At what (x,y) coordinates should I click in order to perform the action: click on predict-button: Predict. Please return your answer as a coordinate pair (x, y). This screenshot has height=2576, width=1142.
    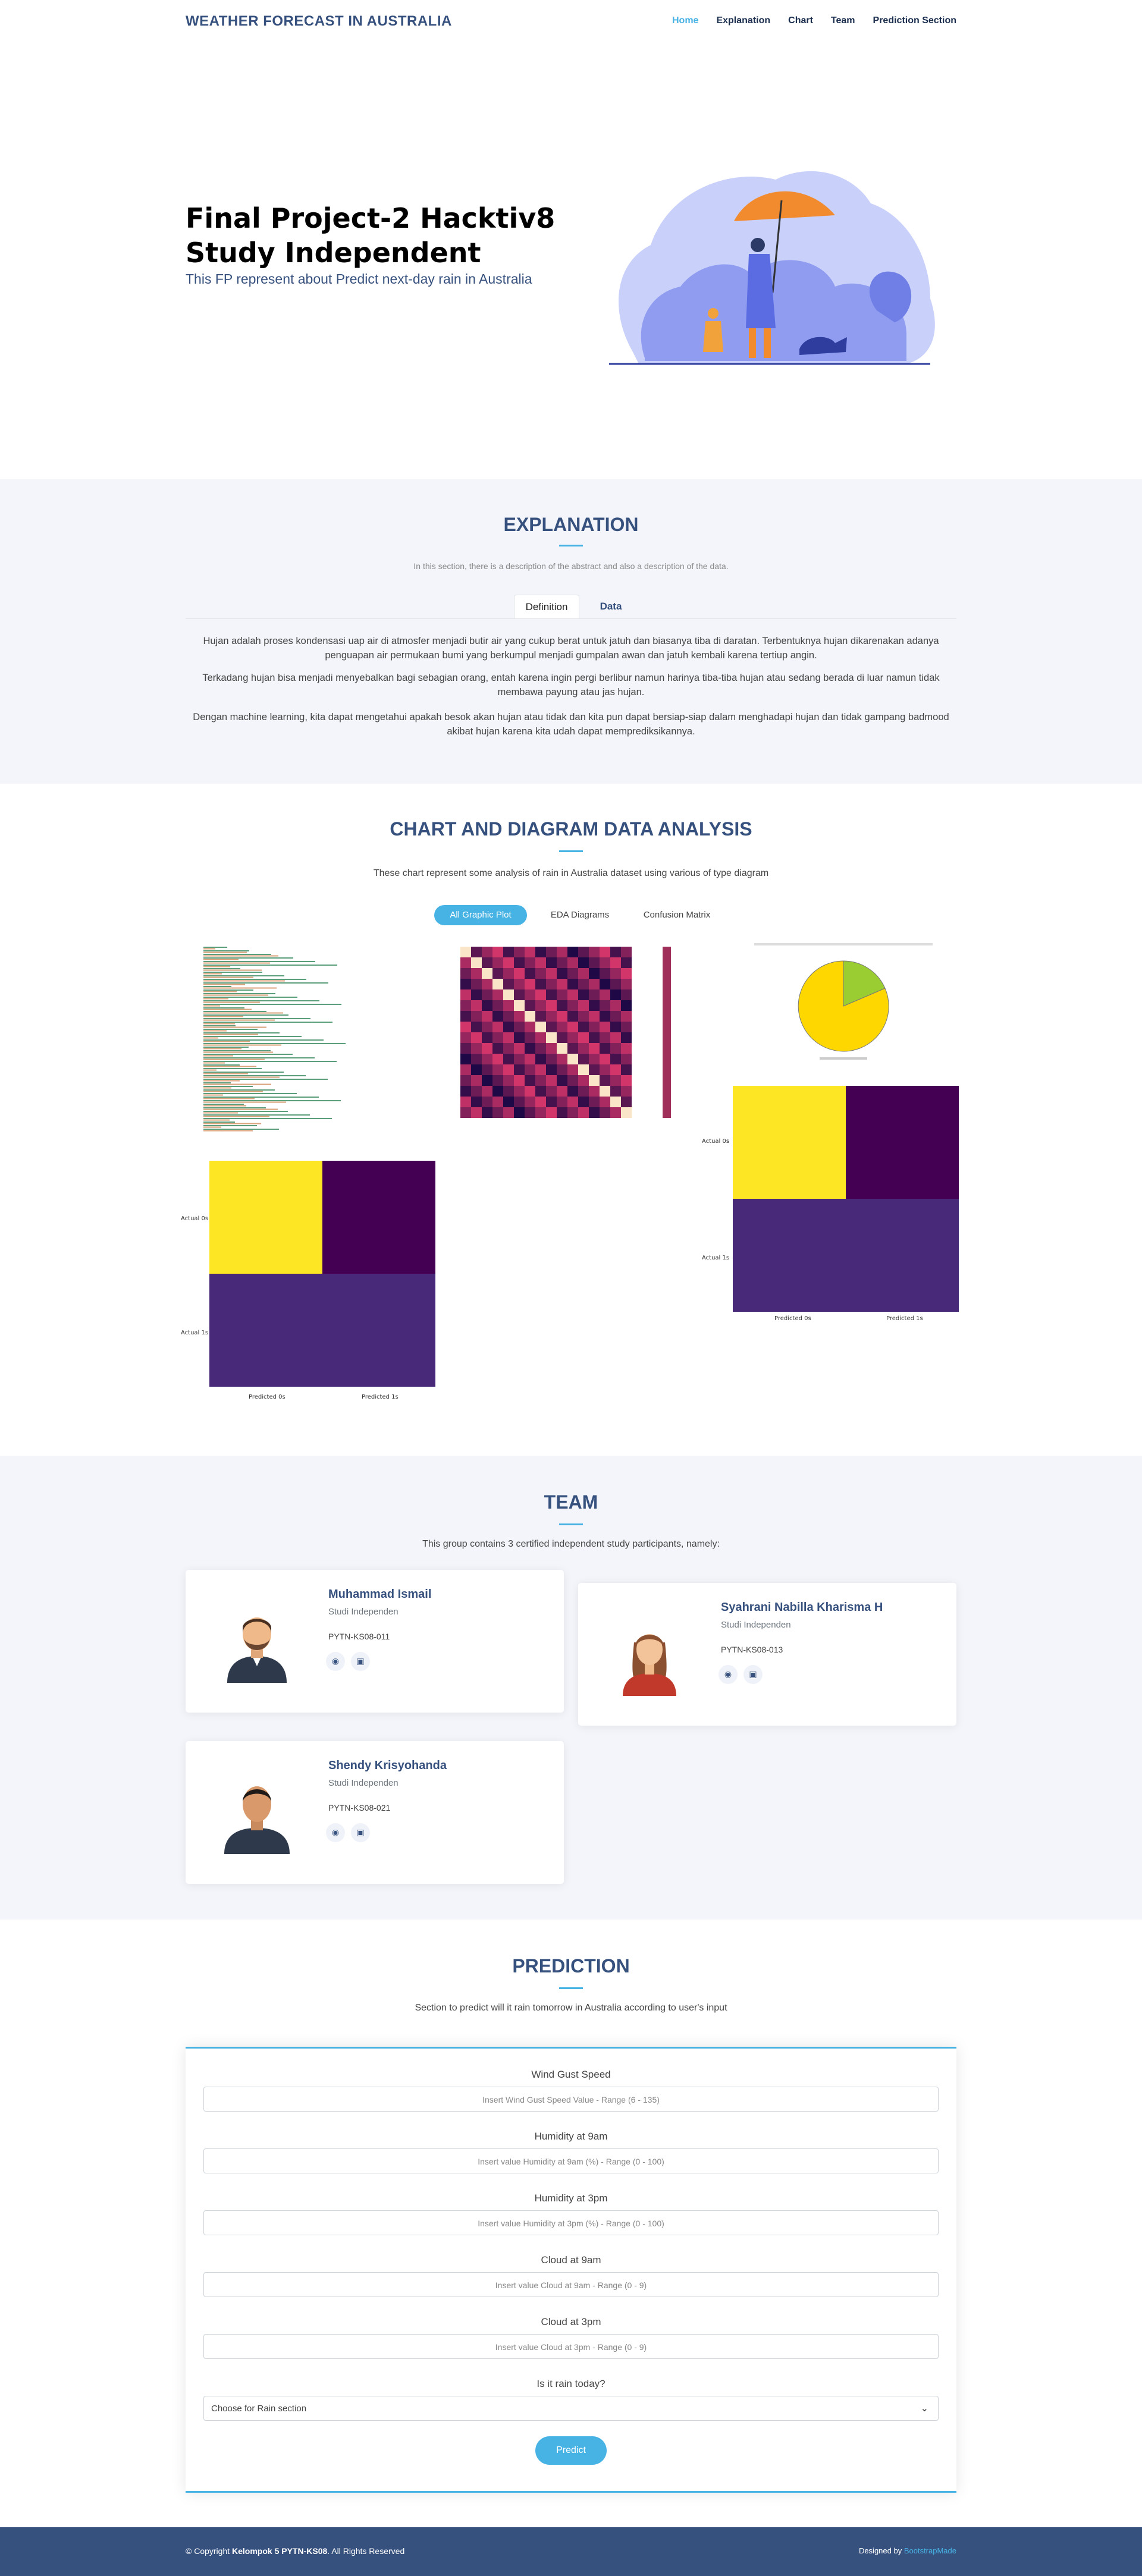
    Looking at the image, I should click on (571, 2450).